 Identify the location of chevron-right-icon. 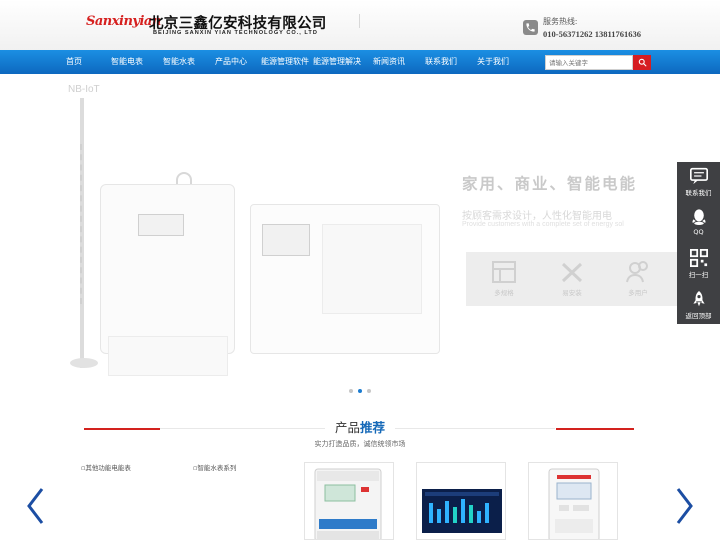
(684, 506).